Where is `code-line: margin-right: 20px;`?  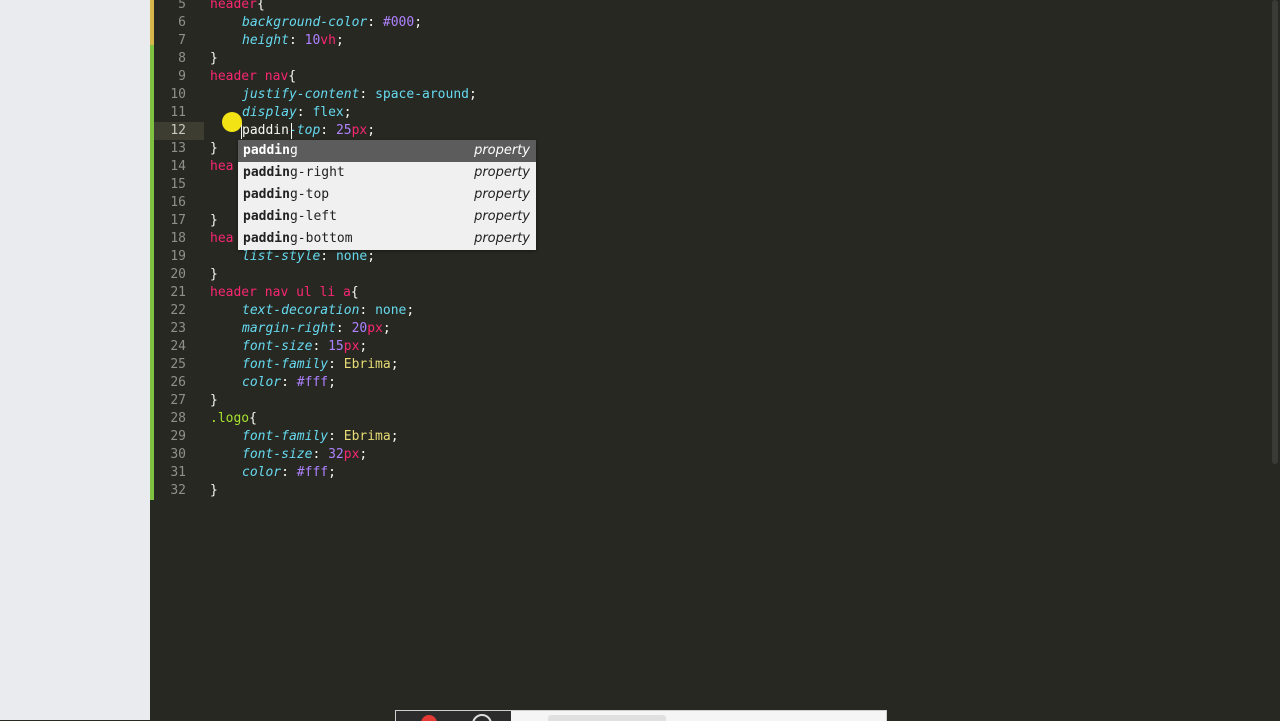 code-line: margin-right: 20px; is located at coordinates (316, 329).